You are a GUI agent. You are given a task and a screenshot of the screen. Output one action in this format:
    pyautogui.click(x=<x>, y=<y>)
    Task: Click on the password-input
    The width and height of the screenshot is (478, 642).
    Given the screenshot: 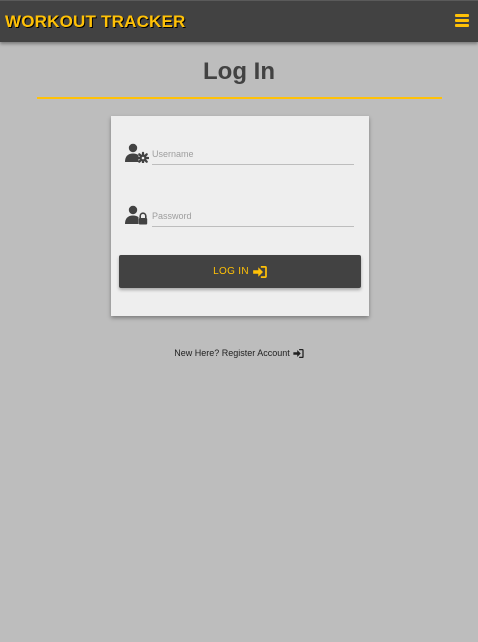 What is the action you would take?
    pyautogui.click(x=253, y=216)
    